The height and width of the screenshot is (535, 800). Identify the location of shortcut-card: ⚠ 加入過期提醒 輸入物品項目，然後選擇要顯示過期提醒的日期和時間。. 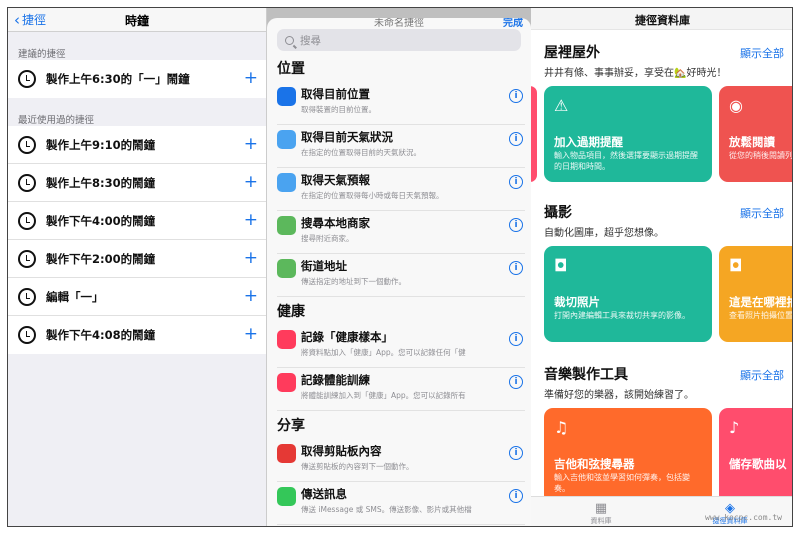
(628, 134).